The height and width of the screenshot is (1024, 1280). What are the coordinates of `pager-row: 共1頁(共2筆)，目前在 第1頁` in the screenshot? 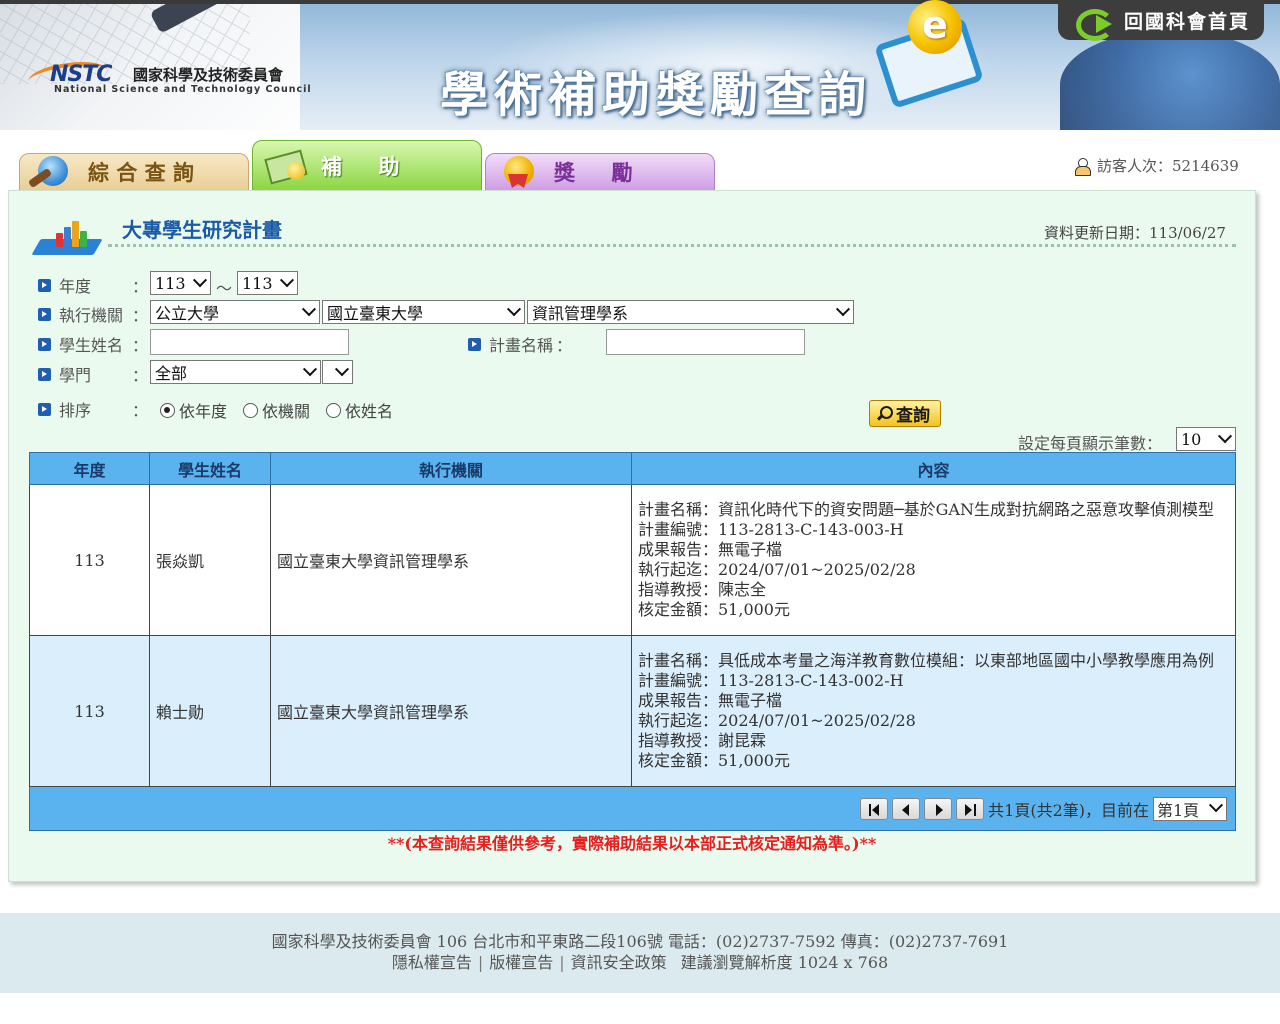 It's located at (632, 808).